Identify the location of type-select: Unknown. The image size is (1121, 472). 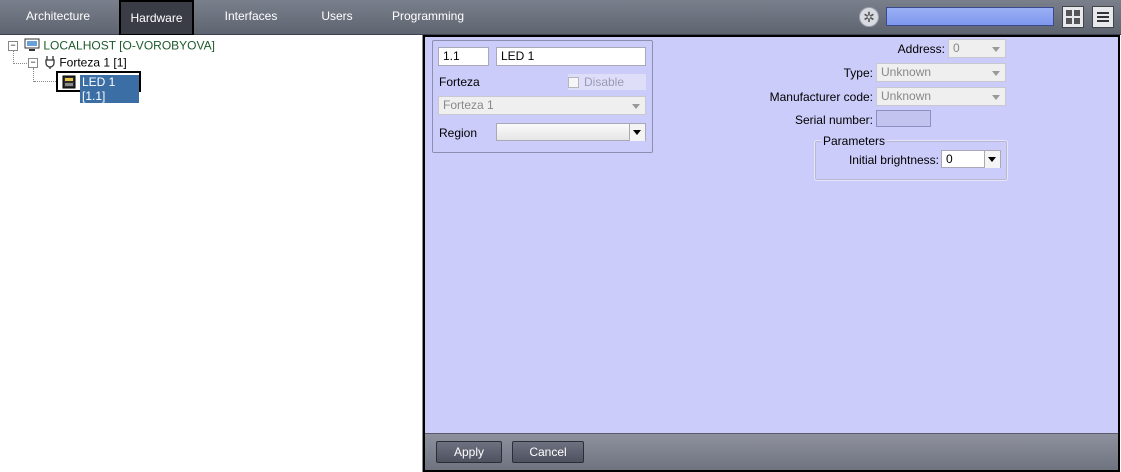
(941, 72).